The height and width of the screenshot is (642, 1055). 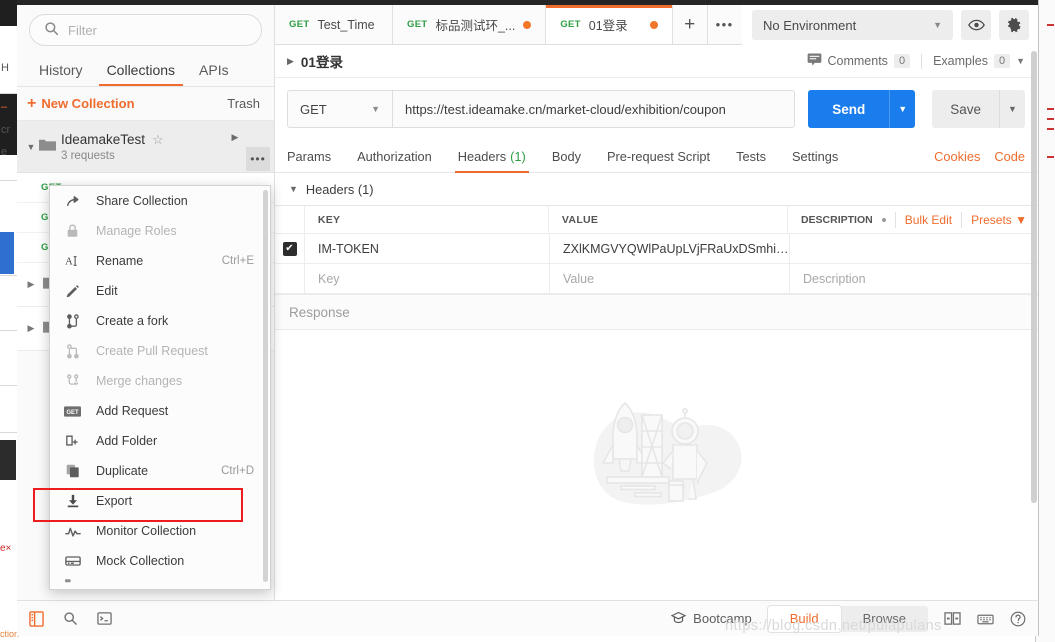 What do you see at coordinates (72, 261) in the screenshot?
I see `text-cursor-icon: A` at bounding box center [72, 261].